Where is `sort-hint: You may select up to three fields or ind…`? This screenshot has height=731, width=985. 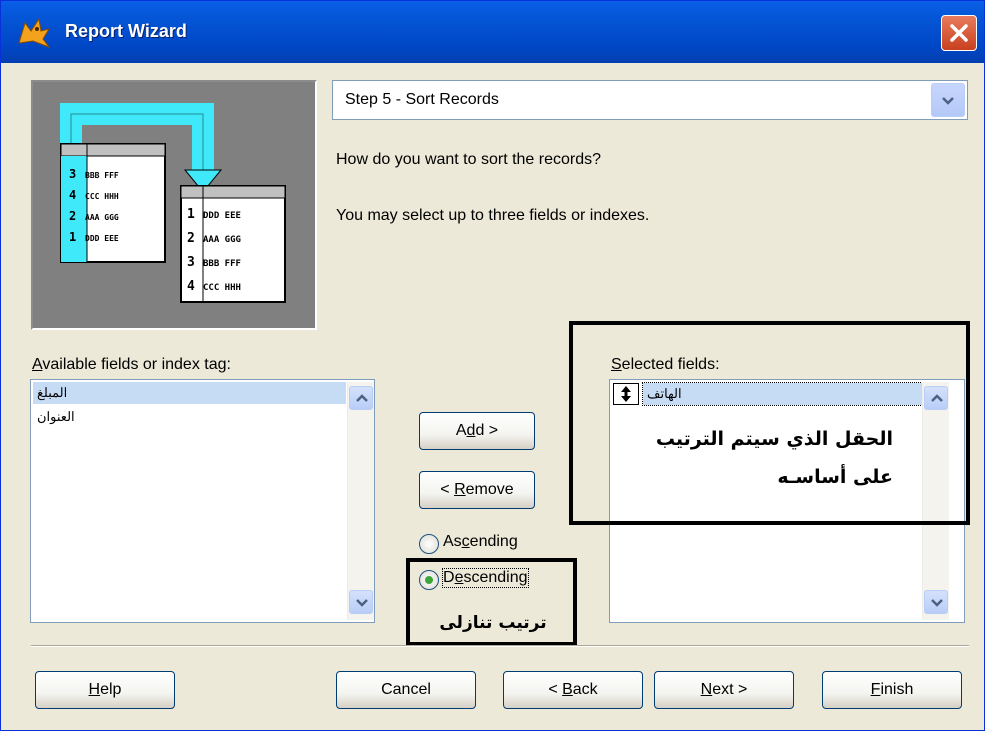 sort-hint: You may select up to three fields or ind… is located at coordinates (493, 215).